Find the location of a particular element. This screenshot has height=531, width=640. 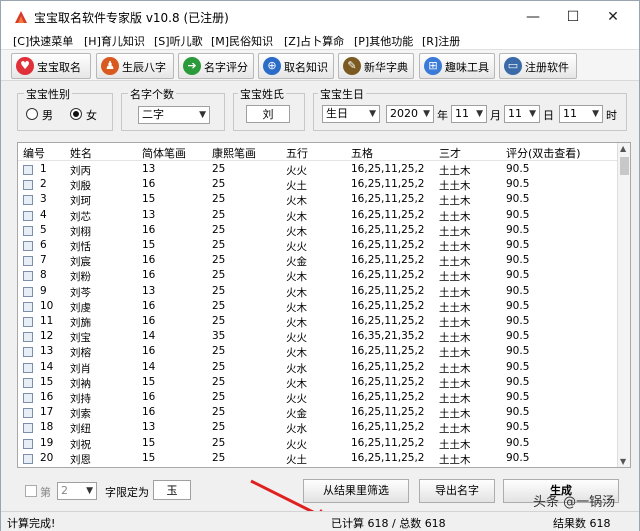

table-row: 15 刘衲 15 25 火木 16,25,11,25,2 土土木 90.5 is located at coordinates (318, 383).